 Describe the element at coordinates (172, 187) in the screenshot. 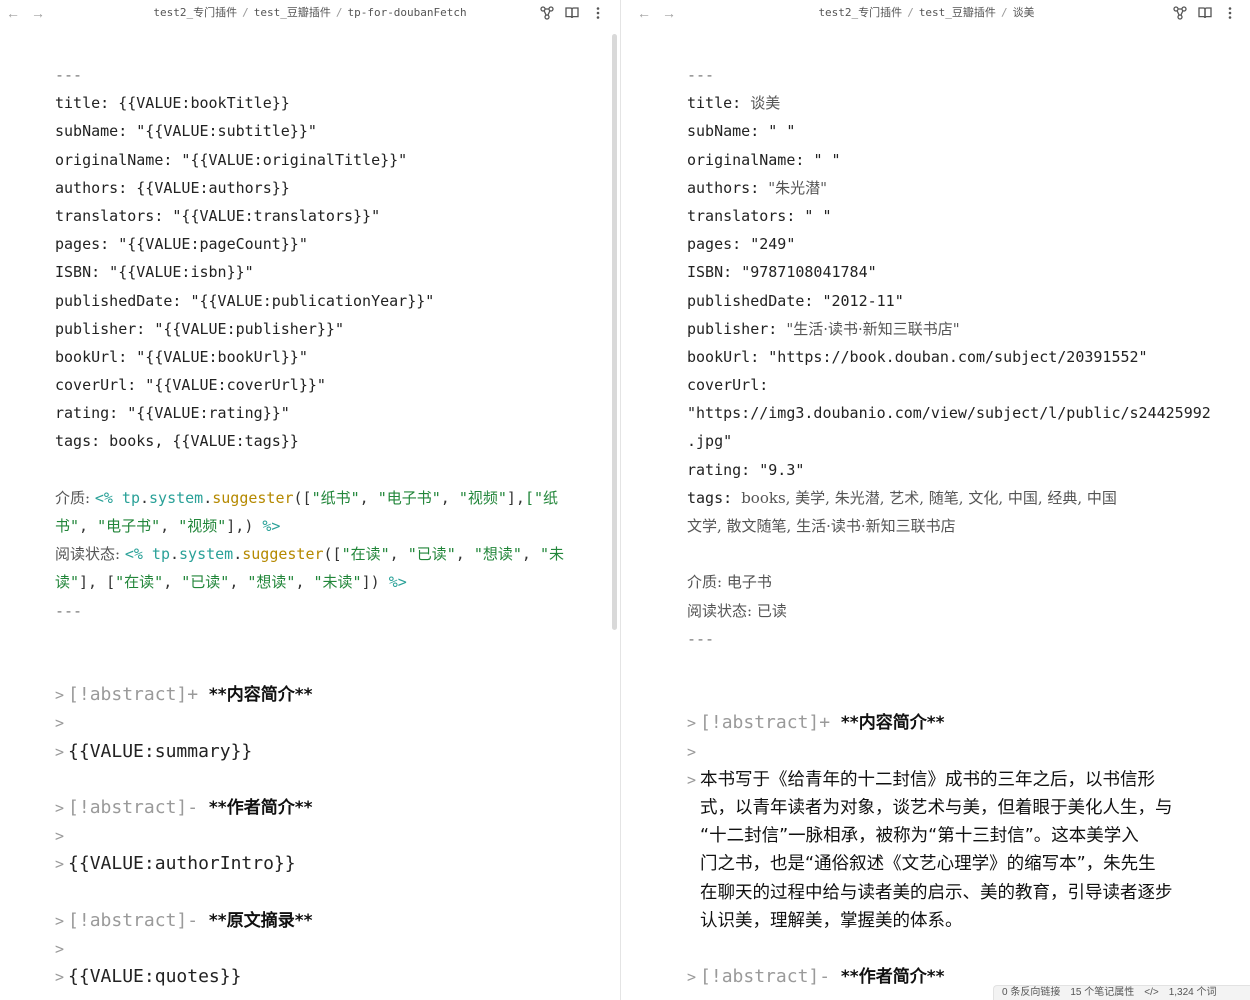

I see `frontmatter-line: authors: {{VALUE:authors}}` at that location.